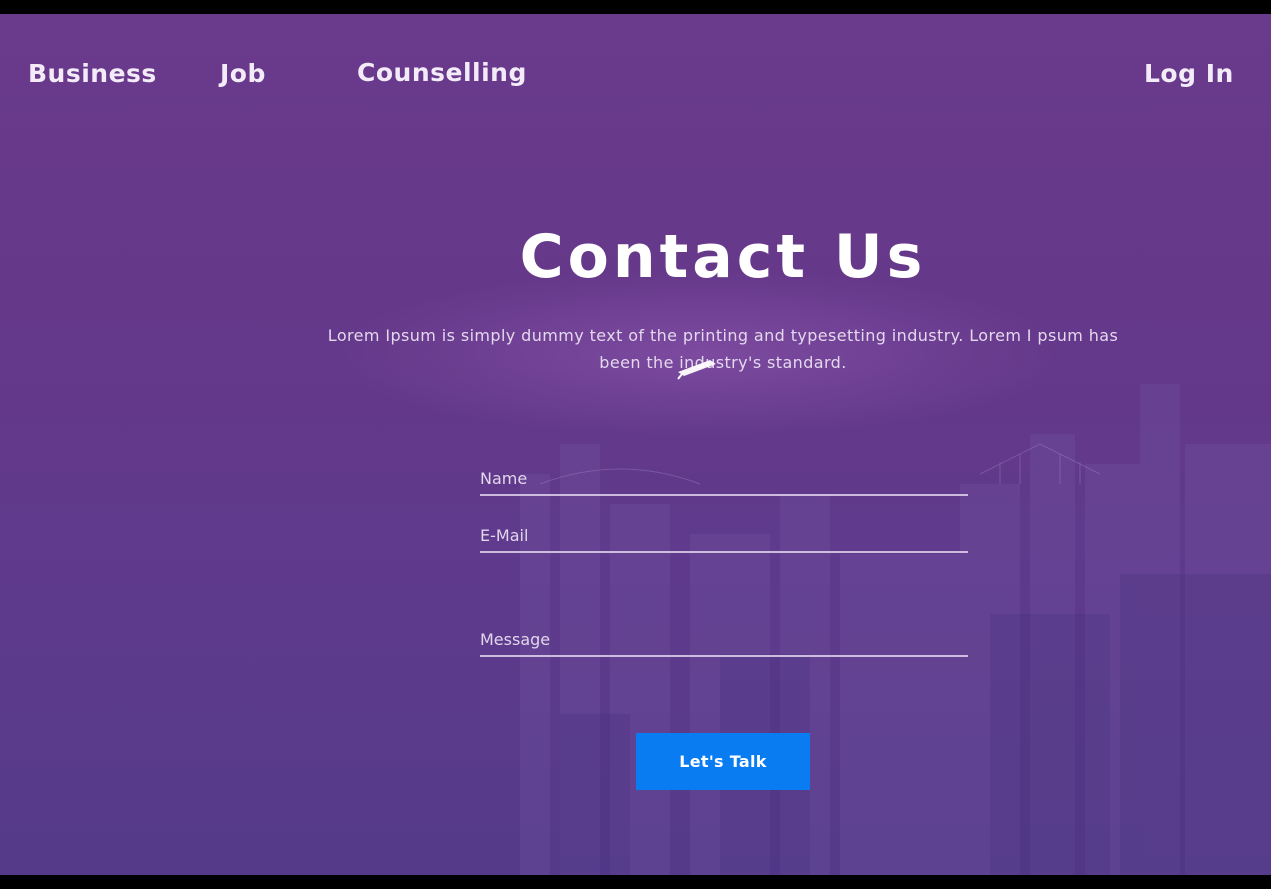  Describe the element at coordinates (92, 73) in the screenshot. I see `nav-item-business: Business` at that location.